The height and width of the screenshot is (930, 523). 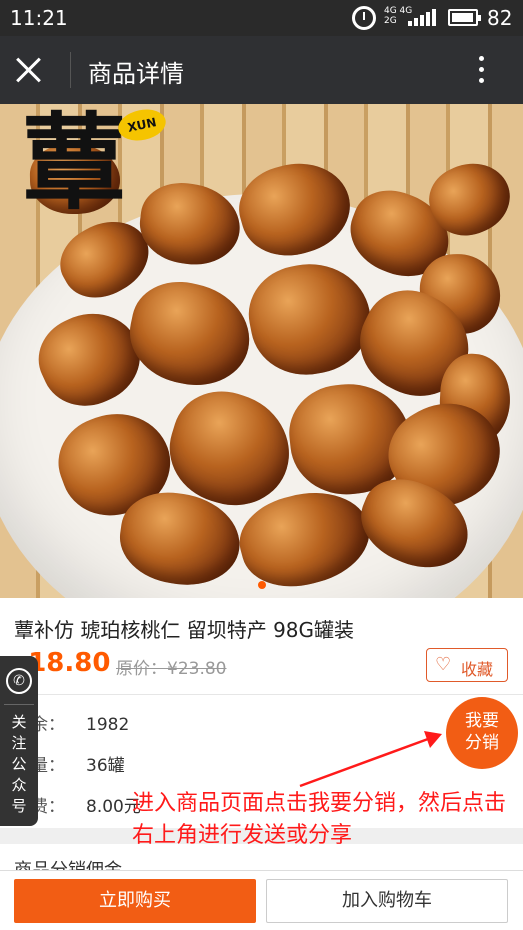 I want to click on title-divider, so click(x=70, y=70).